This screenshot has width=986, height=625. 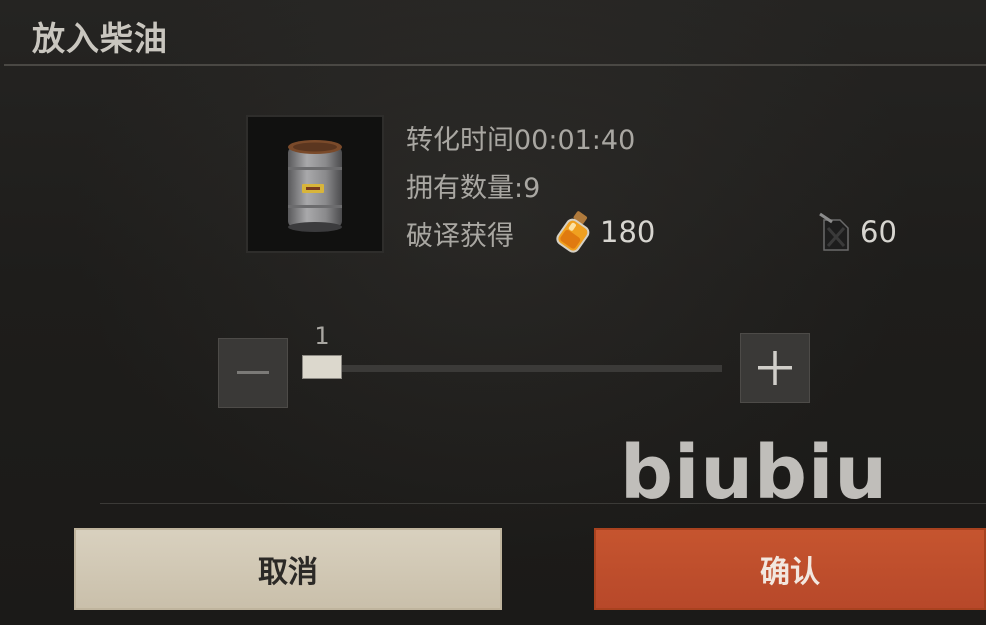 I want to click on dialog-title: 放入柴油, so click(x=100, y=38).